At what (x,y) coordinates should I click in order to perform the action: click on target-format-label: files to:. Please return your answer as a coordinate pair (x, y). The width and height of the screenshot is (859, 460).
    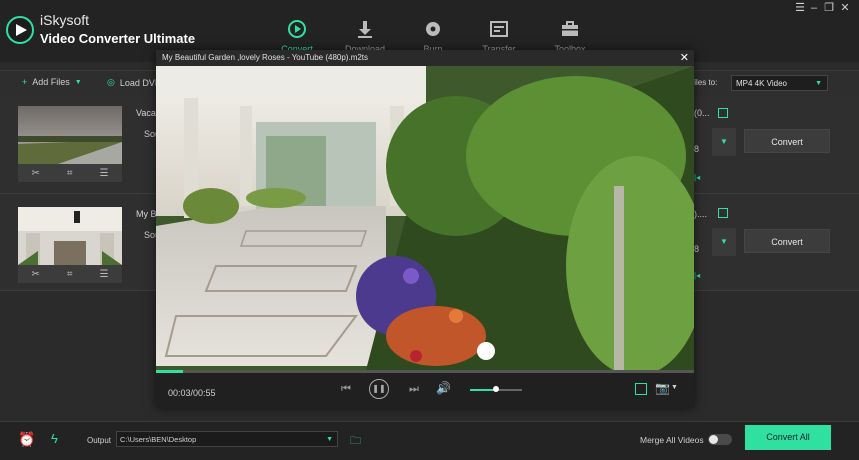
    Looking at the image, I should click on (705, 82).